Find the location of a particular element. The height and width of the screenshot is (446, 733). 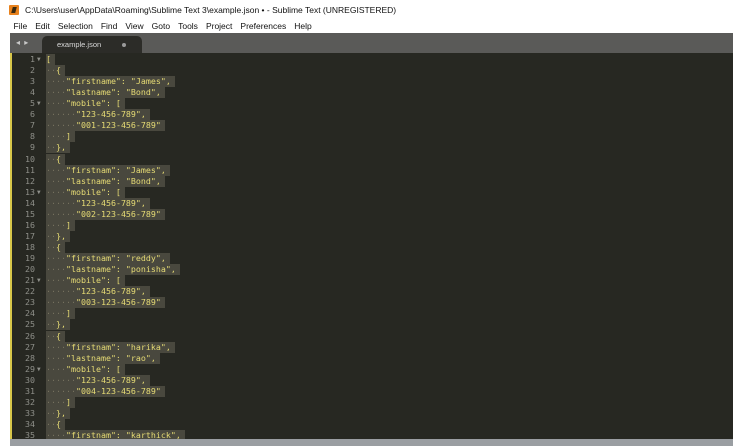

menu-goto: Goto is located at coordinates (160, 26).